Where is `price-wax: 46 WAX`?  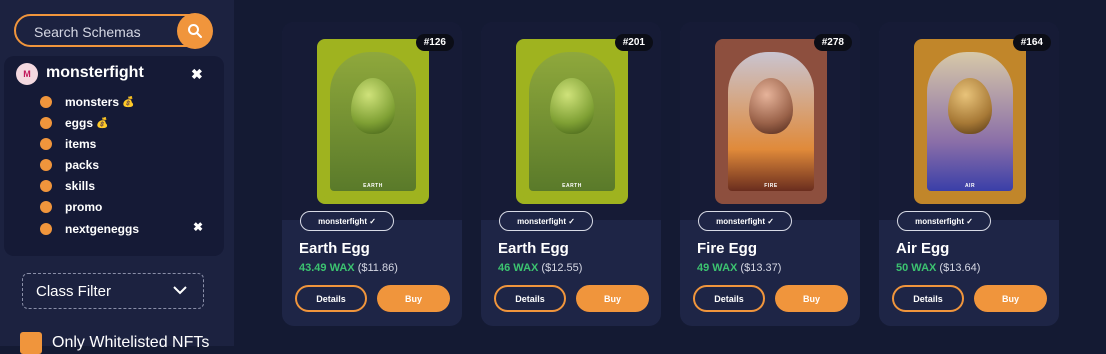 price-wax: 46 WAX is located at coordinates (518, 268).